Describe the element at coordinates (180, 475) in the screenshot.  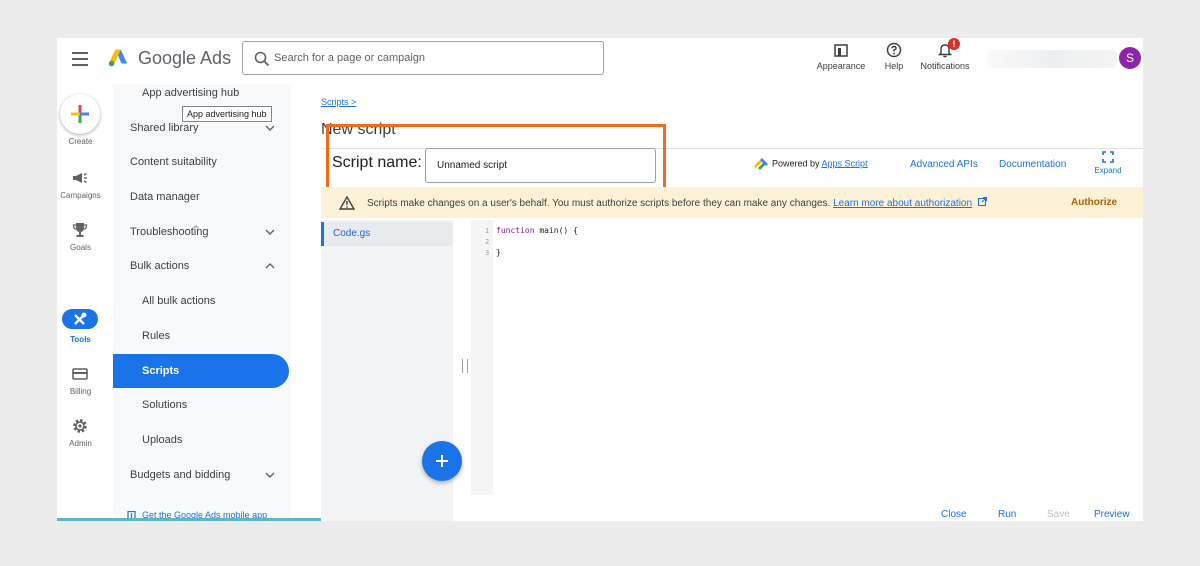
I see `nav-item-label: Budgets and bidding` at that location.